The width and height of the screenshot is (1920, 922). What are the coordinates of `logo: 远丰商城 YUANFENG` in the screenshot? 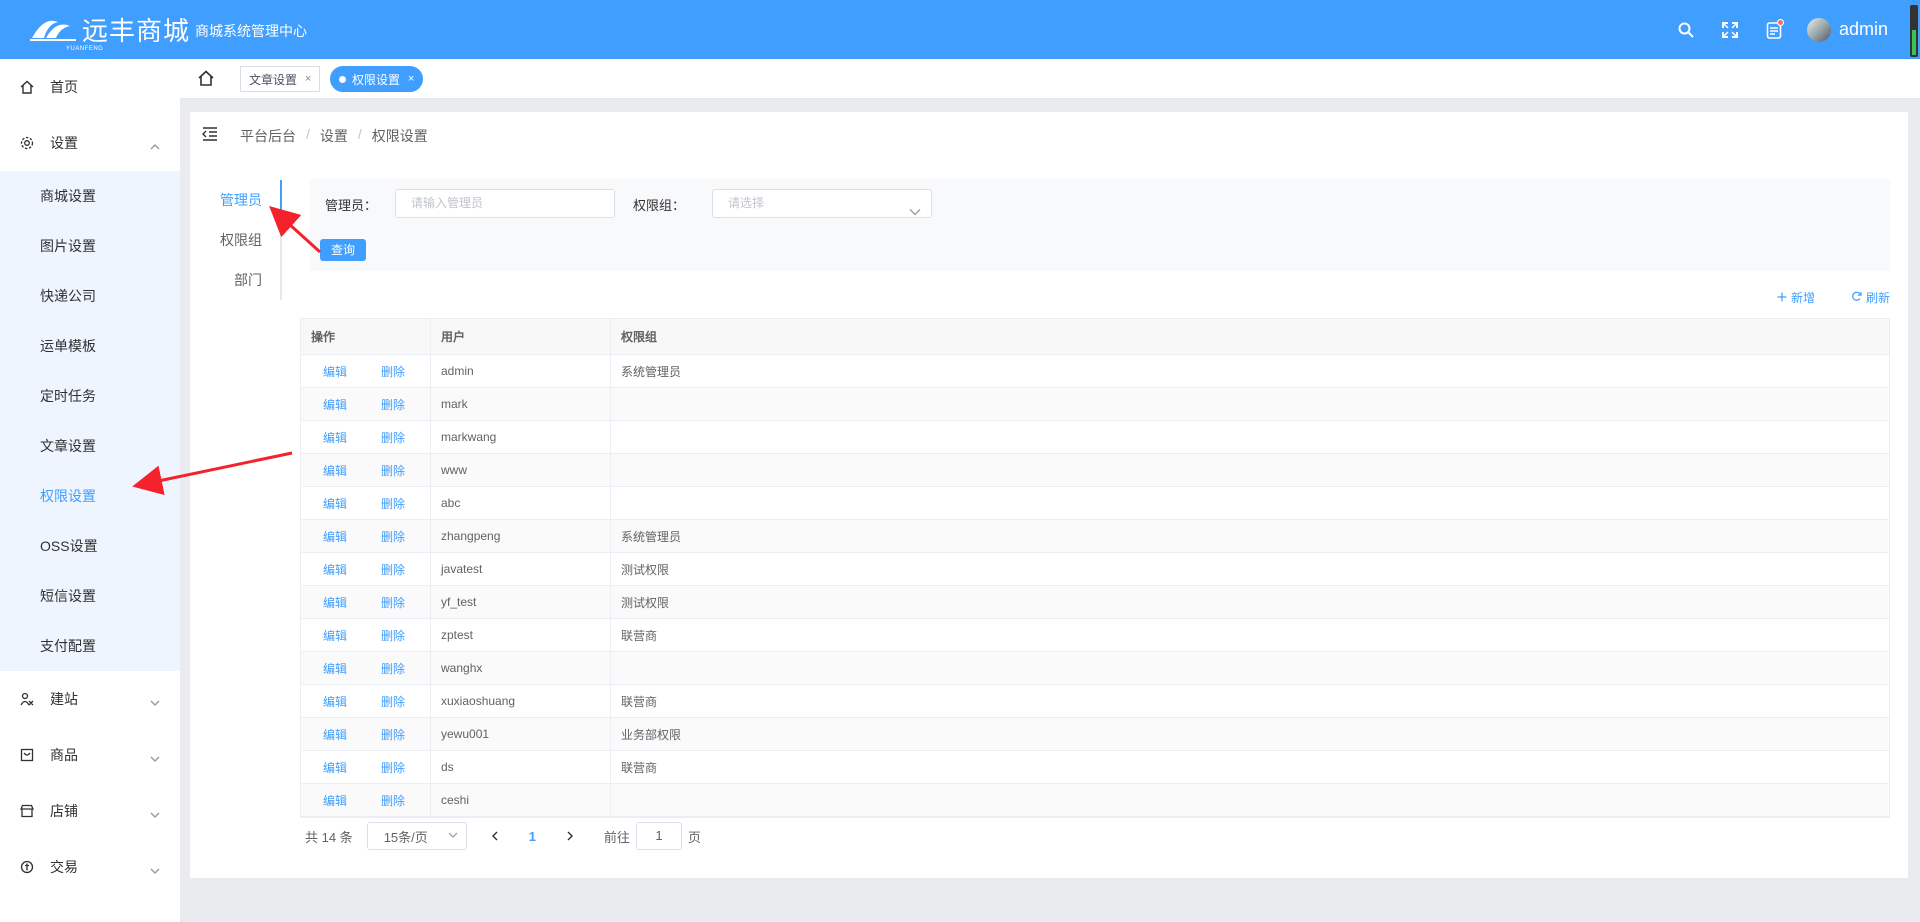 It's located at (110, 32).